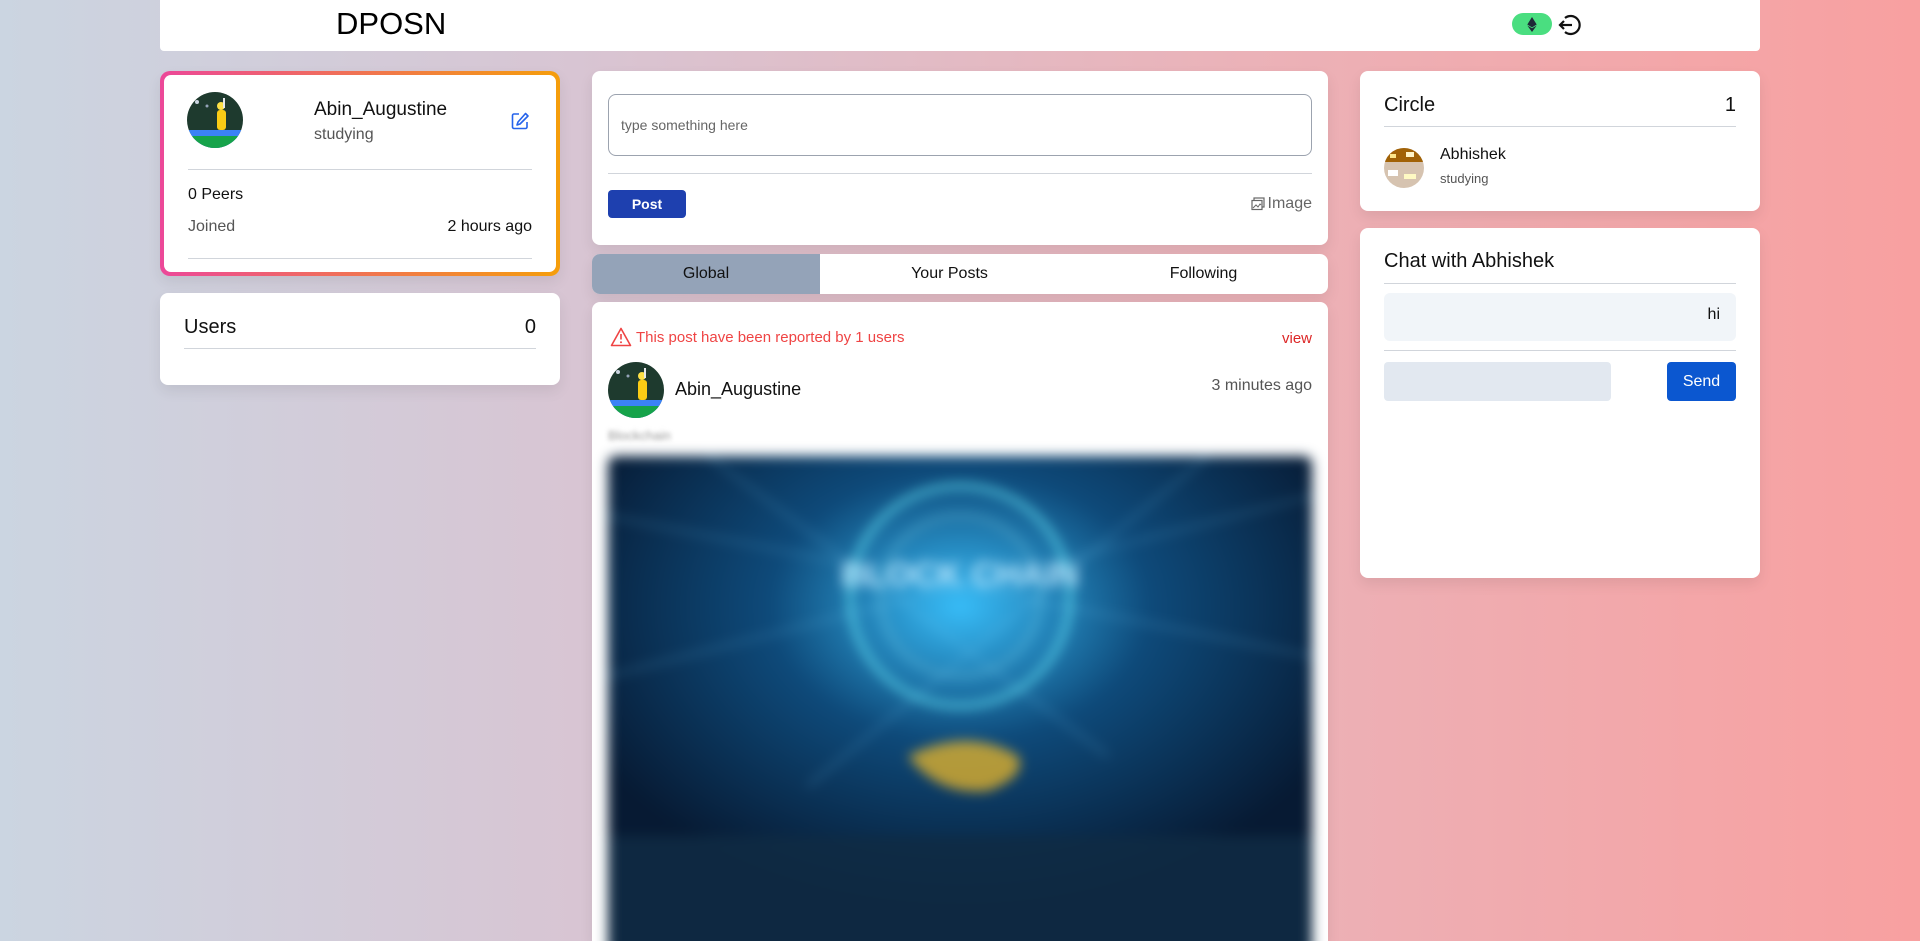 The image size is (1920, 941). Describe the element at coordinates (706, 274) in the screenshot. I see `tab-global: Global` at that location.